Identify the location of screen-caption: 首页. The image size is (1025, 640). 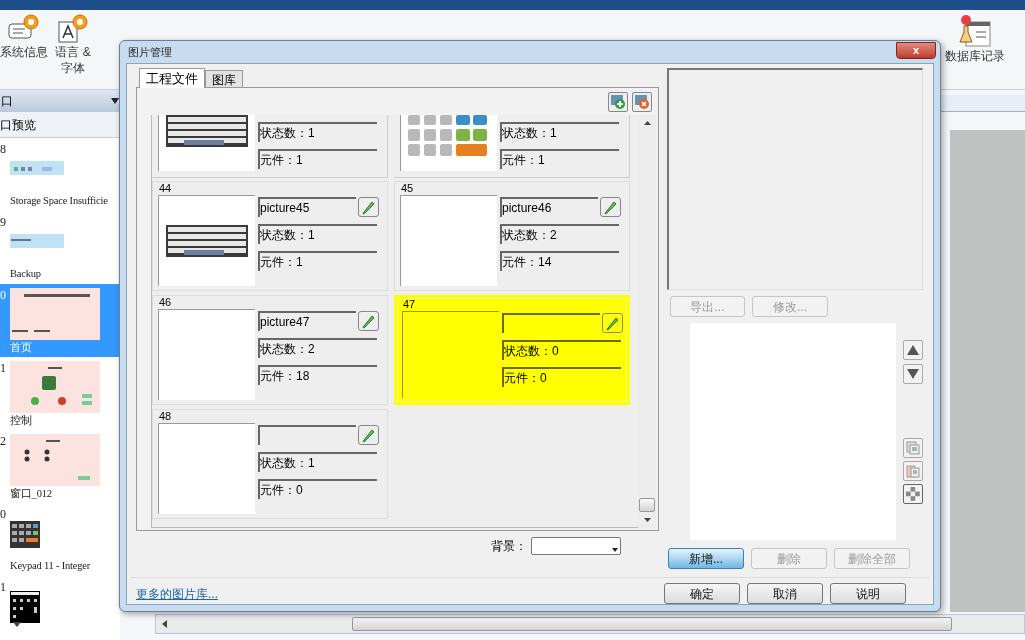
(21, 348).